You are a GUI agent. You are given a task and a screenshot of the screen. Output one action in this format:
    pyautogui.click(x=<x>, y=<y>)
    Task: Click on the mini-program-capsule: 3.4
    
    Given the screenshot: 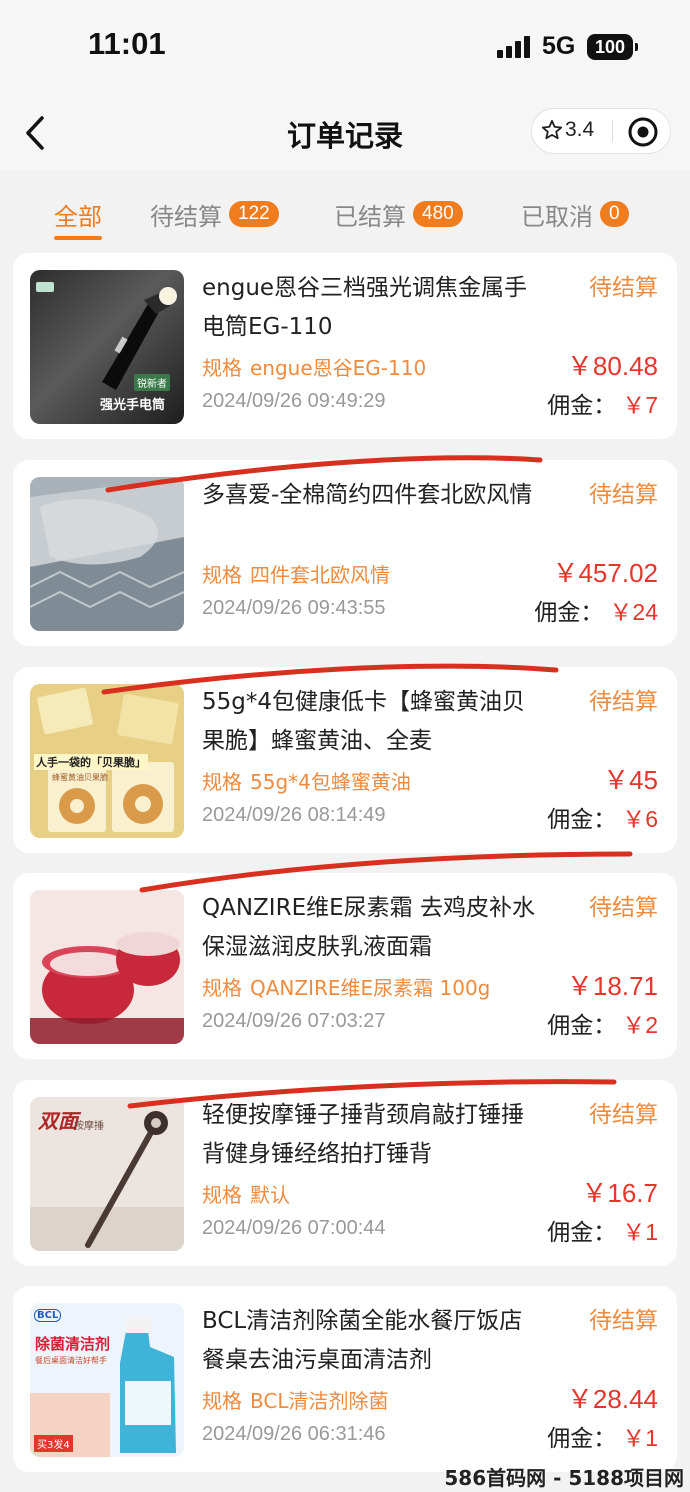 What is the action you would take?
    pyautogui.click(x=601, y=131)
    